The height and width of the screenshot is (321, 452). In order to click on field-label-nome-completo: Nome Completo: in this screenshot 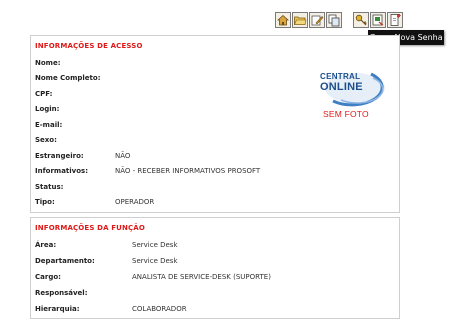, I will do `click(68, 78)`.